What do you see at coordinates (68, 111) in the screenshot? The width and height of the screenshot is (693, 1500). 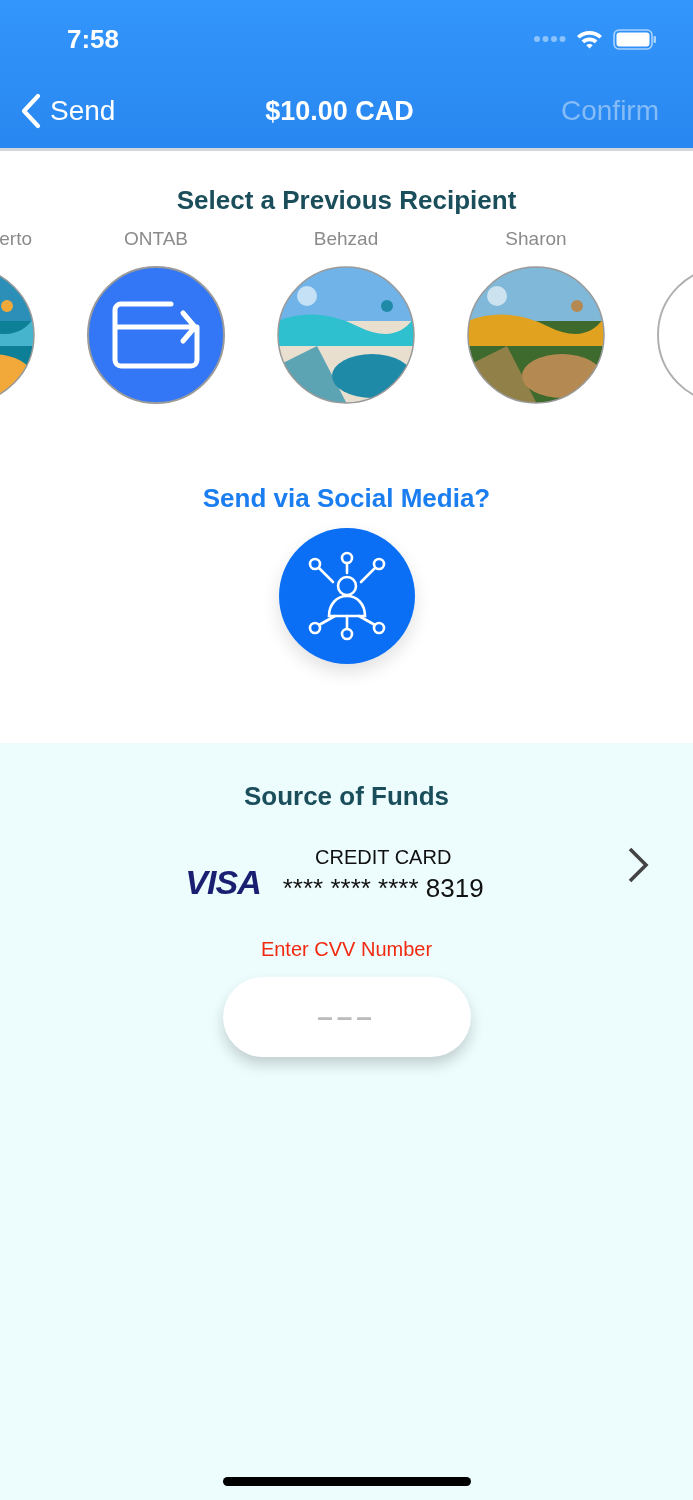 I see `back-button: Send` at bounding box center [68, 111].